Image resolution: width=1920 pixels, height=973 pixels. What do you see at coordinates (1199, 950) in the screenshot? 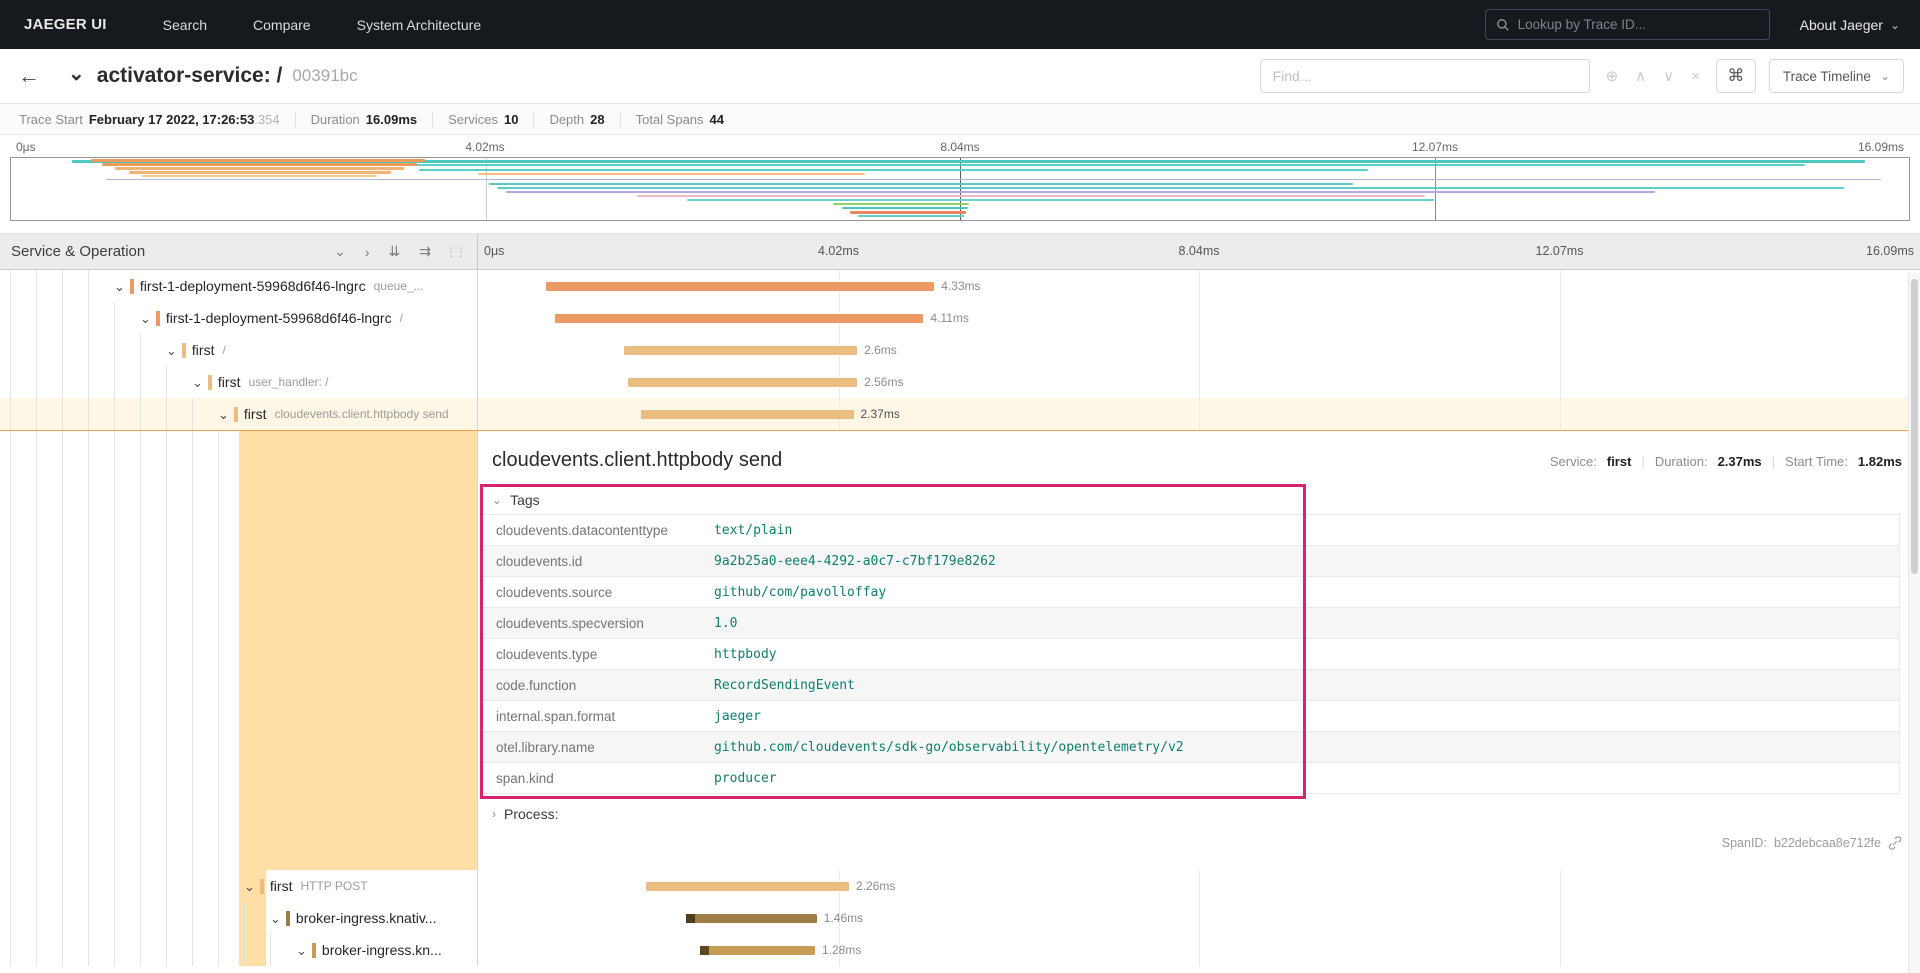
I see `span-row-timeline-cell: 1.28ms` at bounding box center [1199, 950].